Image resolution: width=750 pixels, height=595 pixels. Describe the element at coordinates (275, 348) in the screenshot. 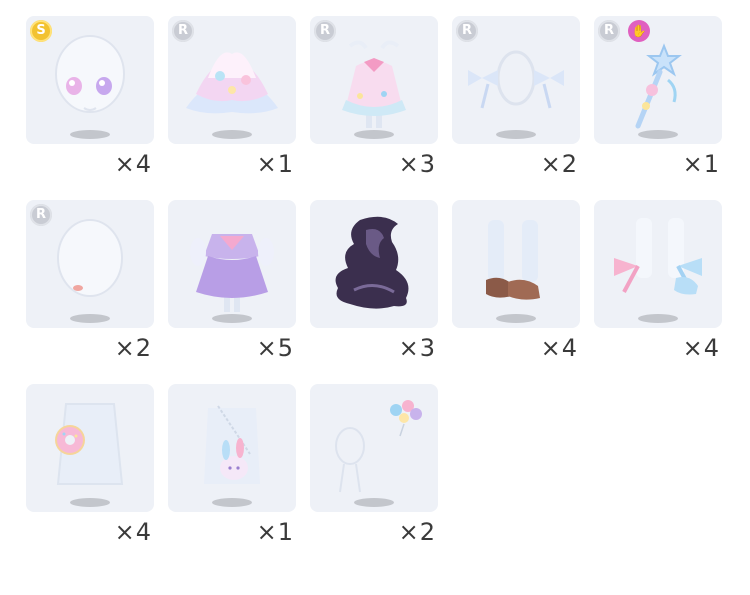

I see `item-count: ×5` at that location.